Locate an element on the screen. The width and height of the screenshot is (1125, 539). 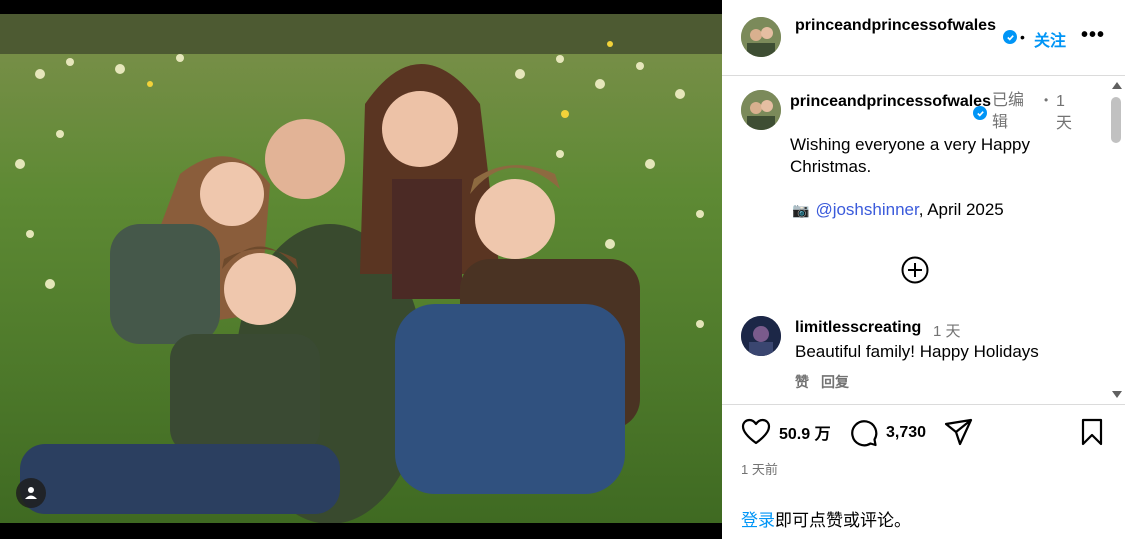
login-prompt-text: 即可点赞或评论。 is located at coordinates (843, 520).